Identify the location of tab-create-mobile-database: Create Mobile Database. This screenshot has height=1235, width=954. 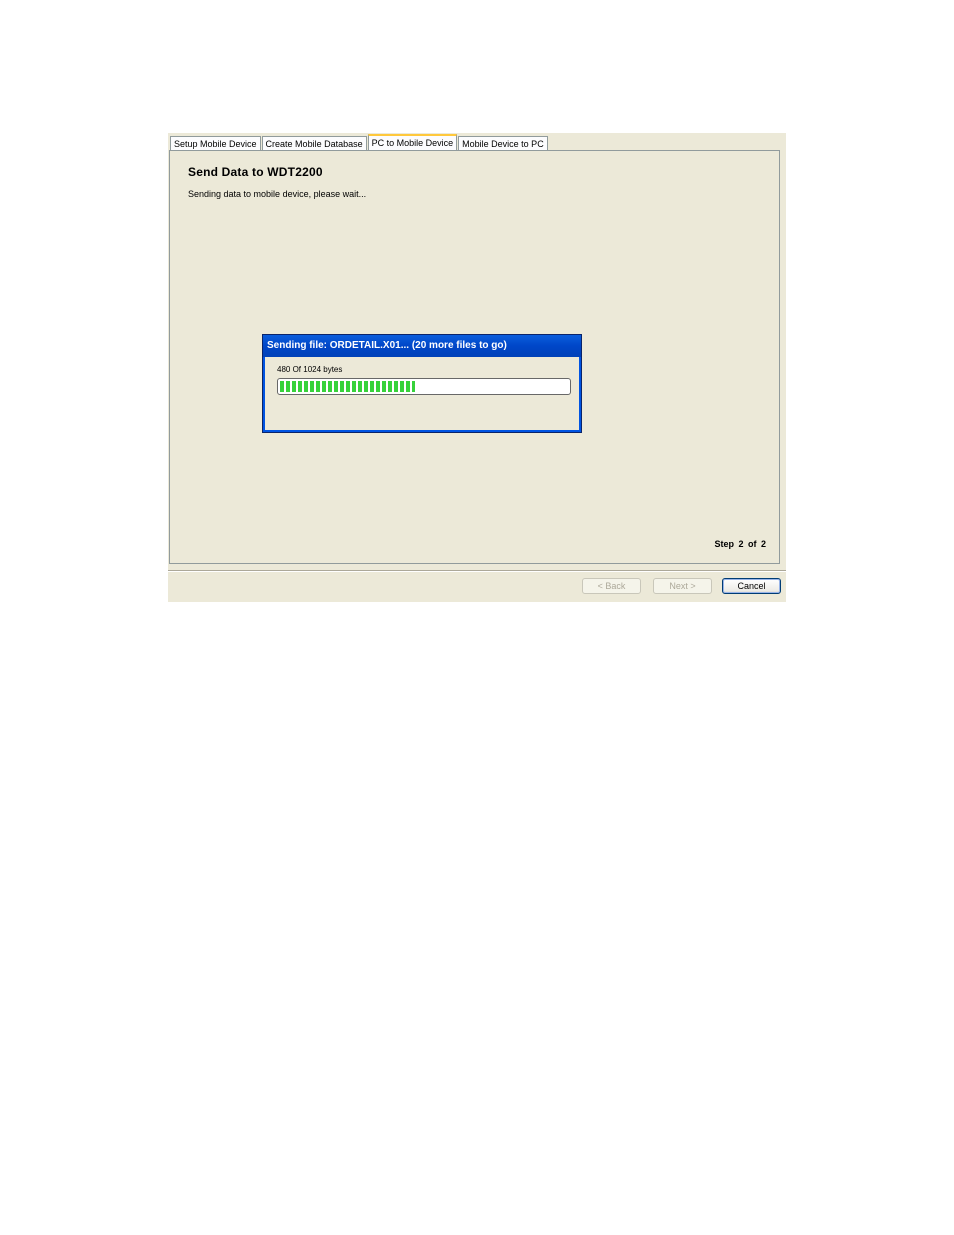
(314, 143).